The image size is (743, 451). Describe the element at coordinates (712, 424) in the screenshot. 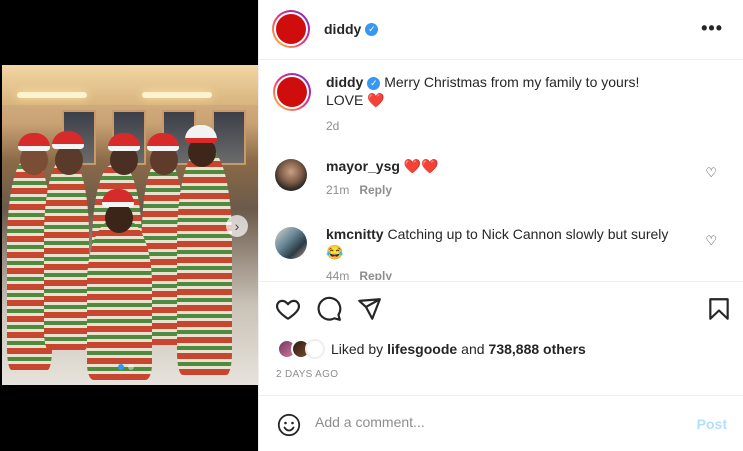

I see `post-comment-button: Post` at that location.